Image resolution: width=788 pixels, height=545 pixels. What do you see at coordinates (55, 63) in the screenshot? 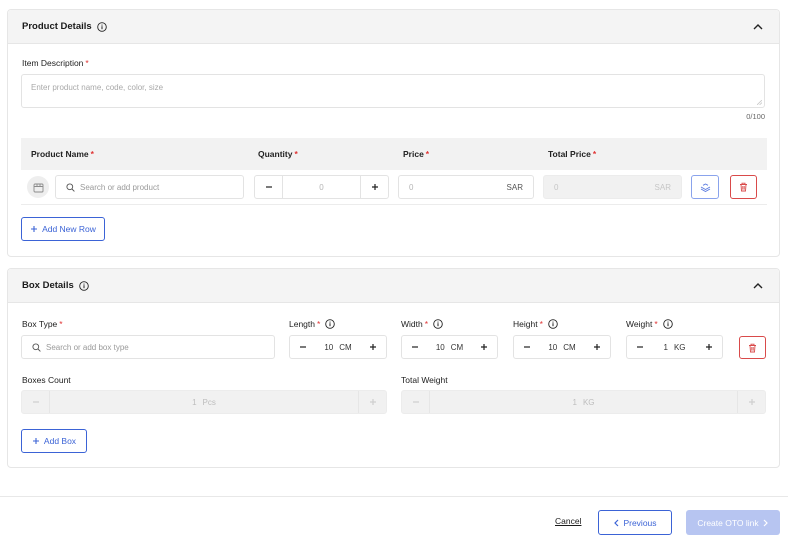
I see `item-description-label: Item Description *` at bounding box center [55, 63].